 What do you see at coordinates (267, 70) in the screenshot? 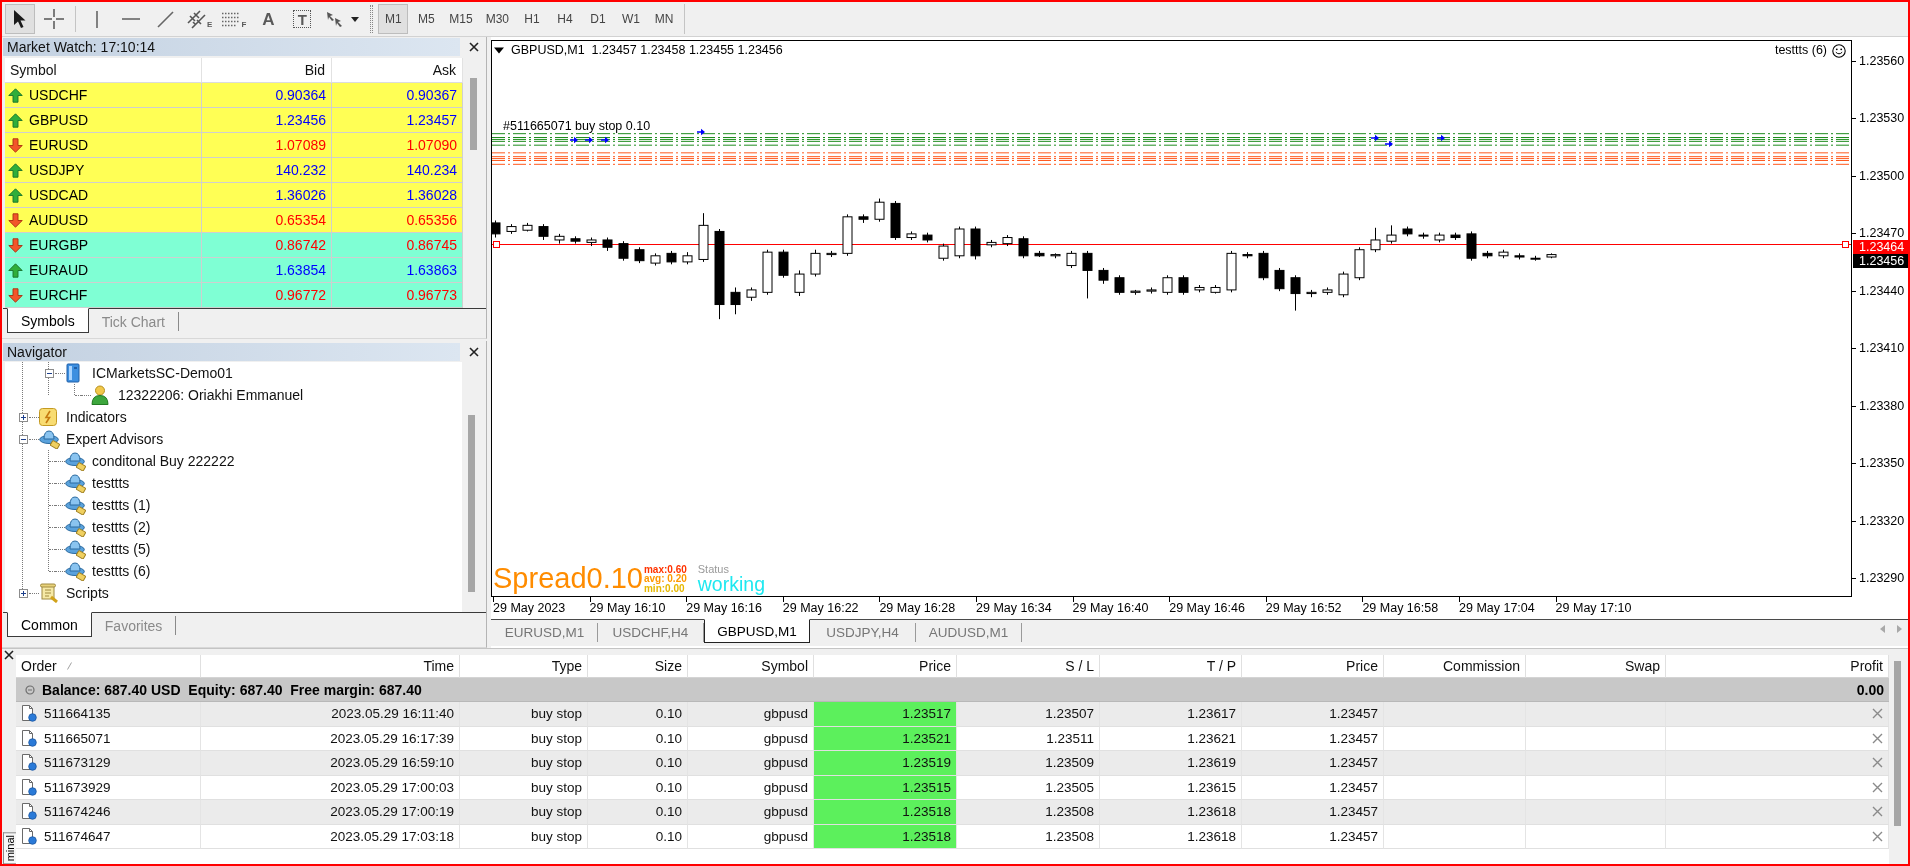
I see `column-header: Bid` at bounding box center [267, 70].